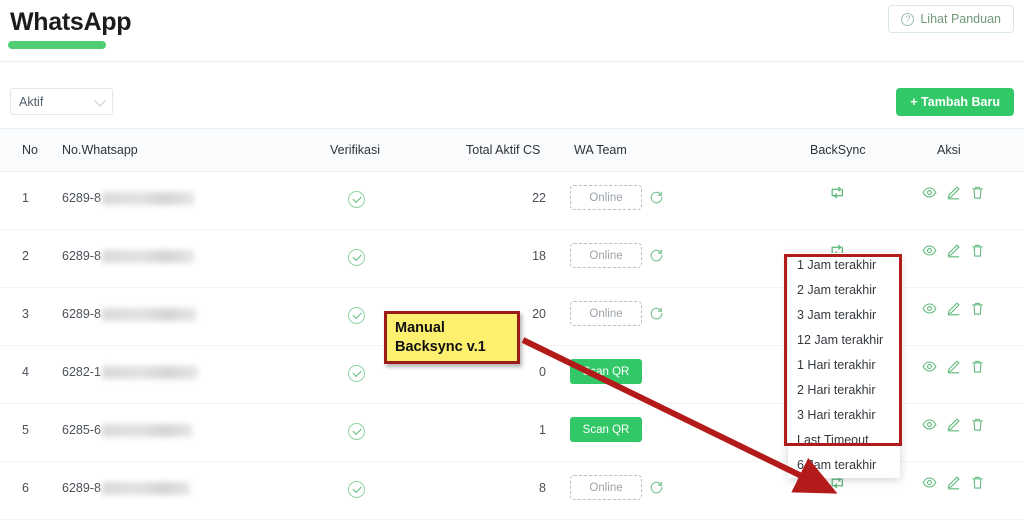 The width and height of the screenshot is (1024, 526). I want to click on backsync-dropdown-item: 2 Hari terakhir, so click(844, 390).